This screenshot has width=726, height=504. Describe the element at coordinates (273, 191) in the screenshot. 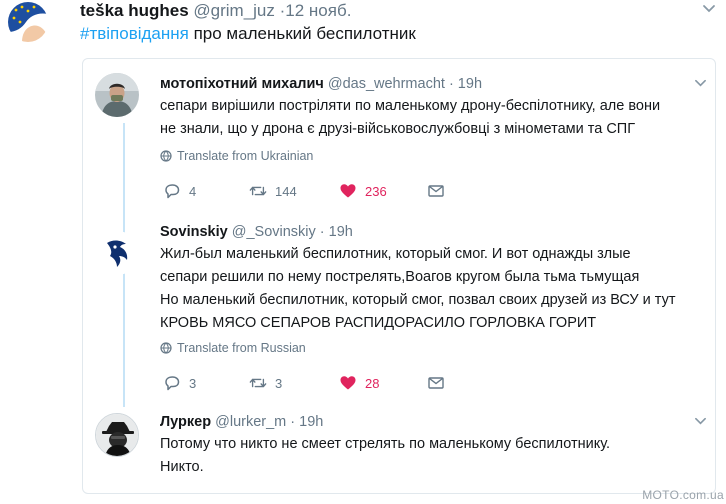

I see `retweet-action: 144` at that location.